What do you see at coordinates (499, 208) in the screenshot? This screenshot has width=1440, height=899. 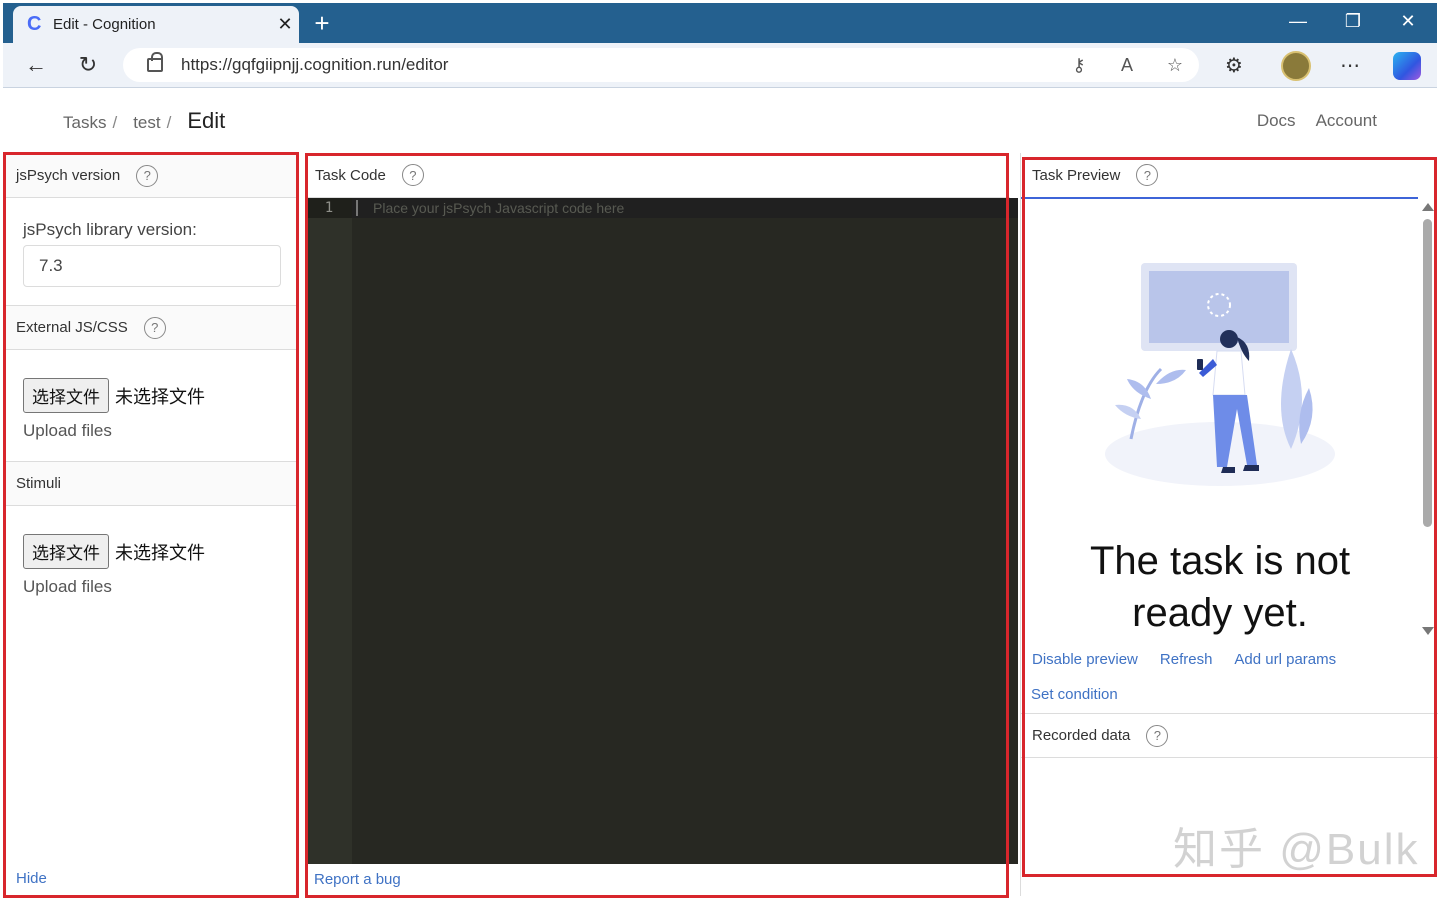 I see `editor-placeholder: Place your jsPsych Javascript code here` at bounding box center [499, 208].